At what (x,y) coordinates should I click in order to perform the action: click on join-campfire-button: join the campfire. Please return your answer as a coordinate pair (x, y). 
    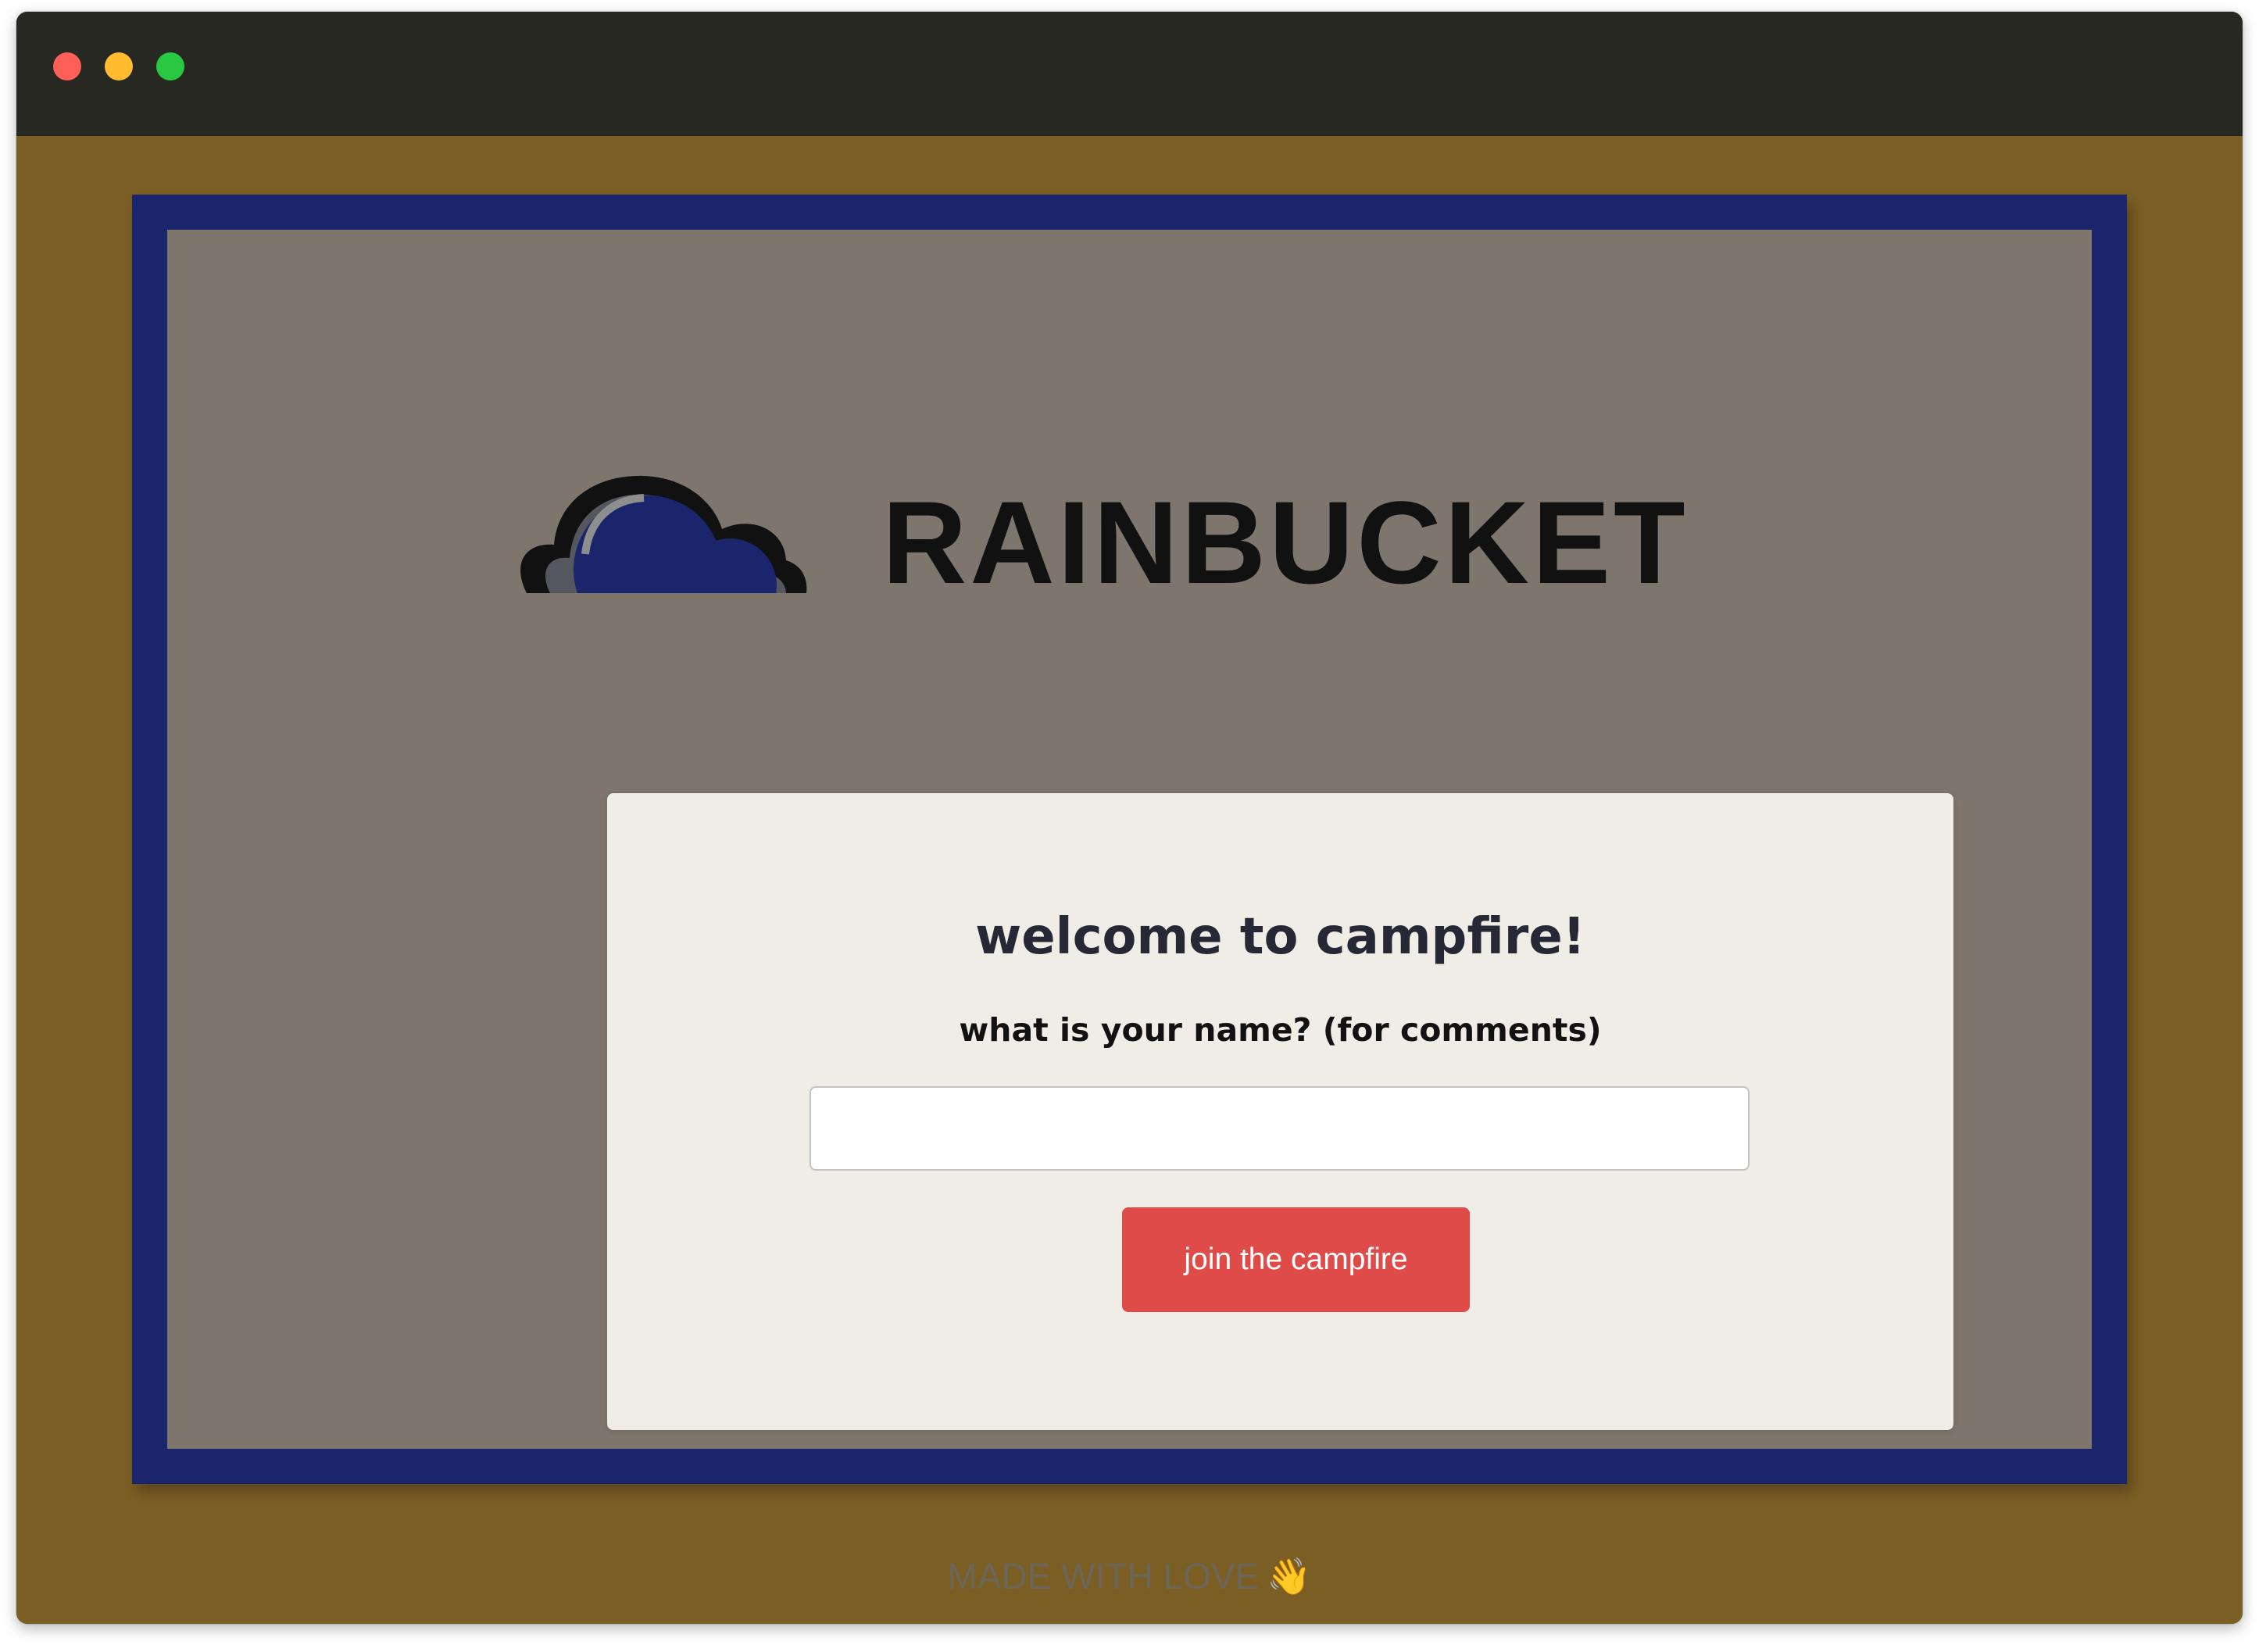
    Looking at the image, I should click on (1296, 1259).